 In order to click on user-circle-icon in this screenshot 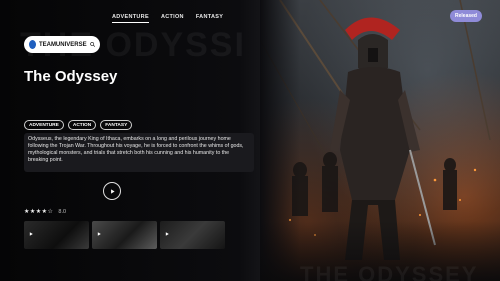, I will do `click(32, 44)`.